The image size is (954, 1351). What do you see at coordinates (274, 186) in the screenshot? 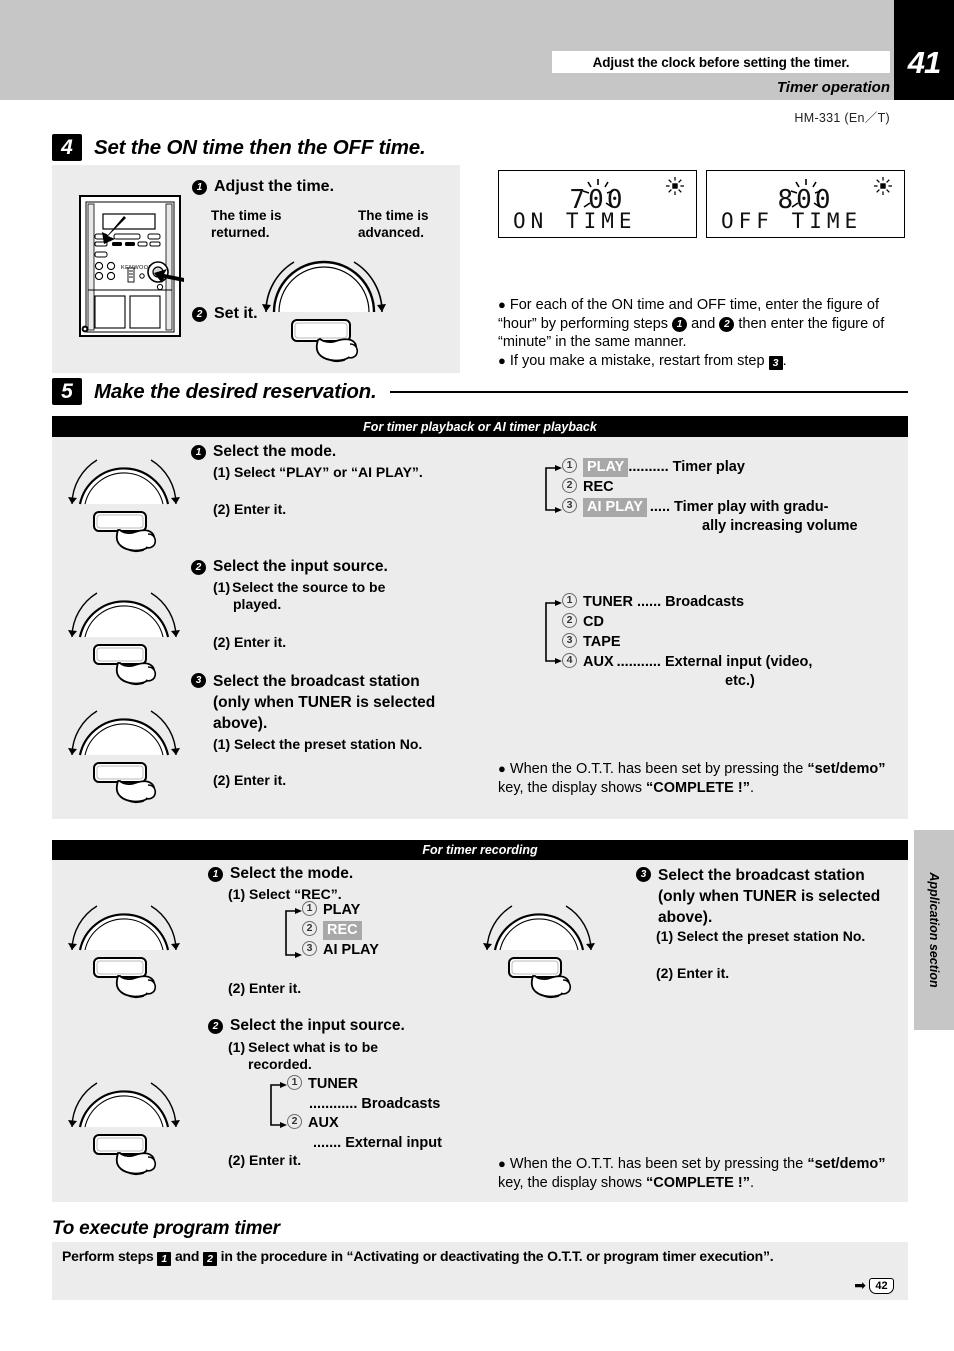
I see `step4-sub1-title: Adjust the time.` at bounding box center [274, 186].